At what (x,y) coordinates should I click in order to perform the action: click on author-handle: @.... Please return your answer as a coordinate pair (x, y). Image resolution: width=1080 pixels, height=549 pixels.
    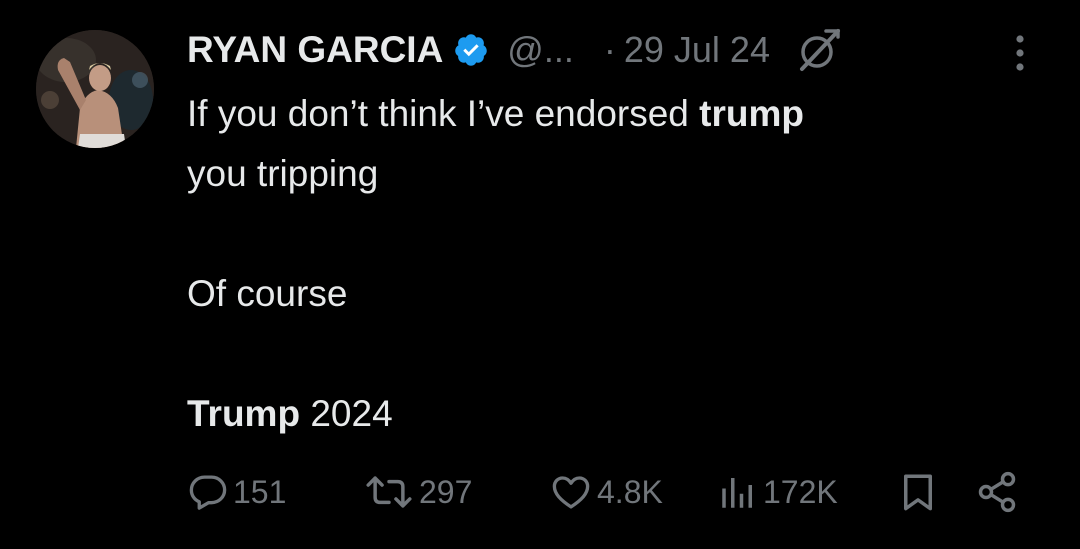
    Looking at the image, I should click on (540, 50).